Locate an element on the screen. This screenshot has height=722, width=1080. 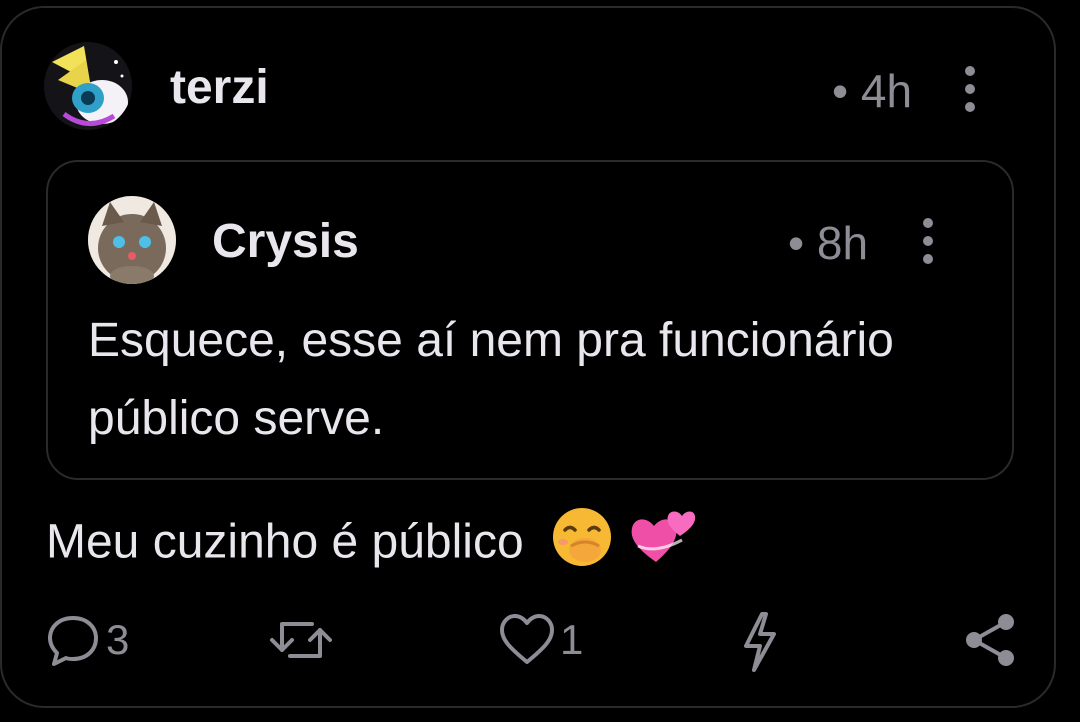
quoted-author-name: Crysis is located at coordinates (285, 241).